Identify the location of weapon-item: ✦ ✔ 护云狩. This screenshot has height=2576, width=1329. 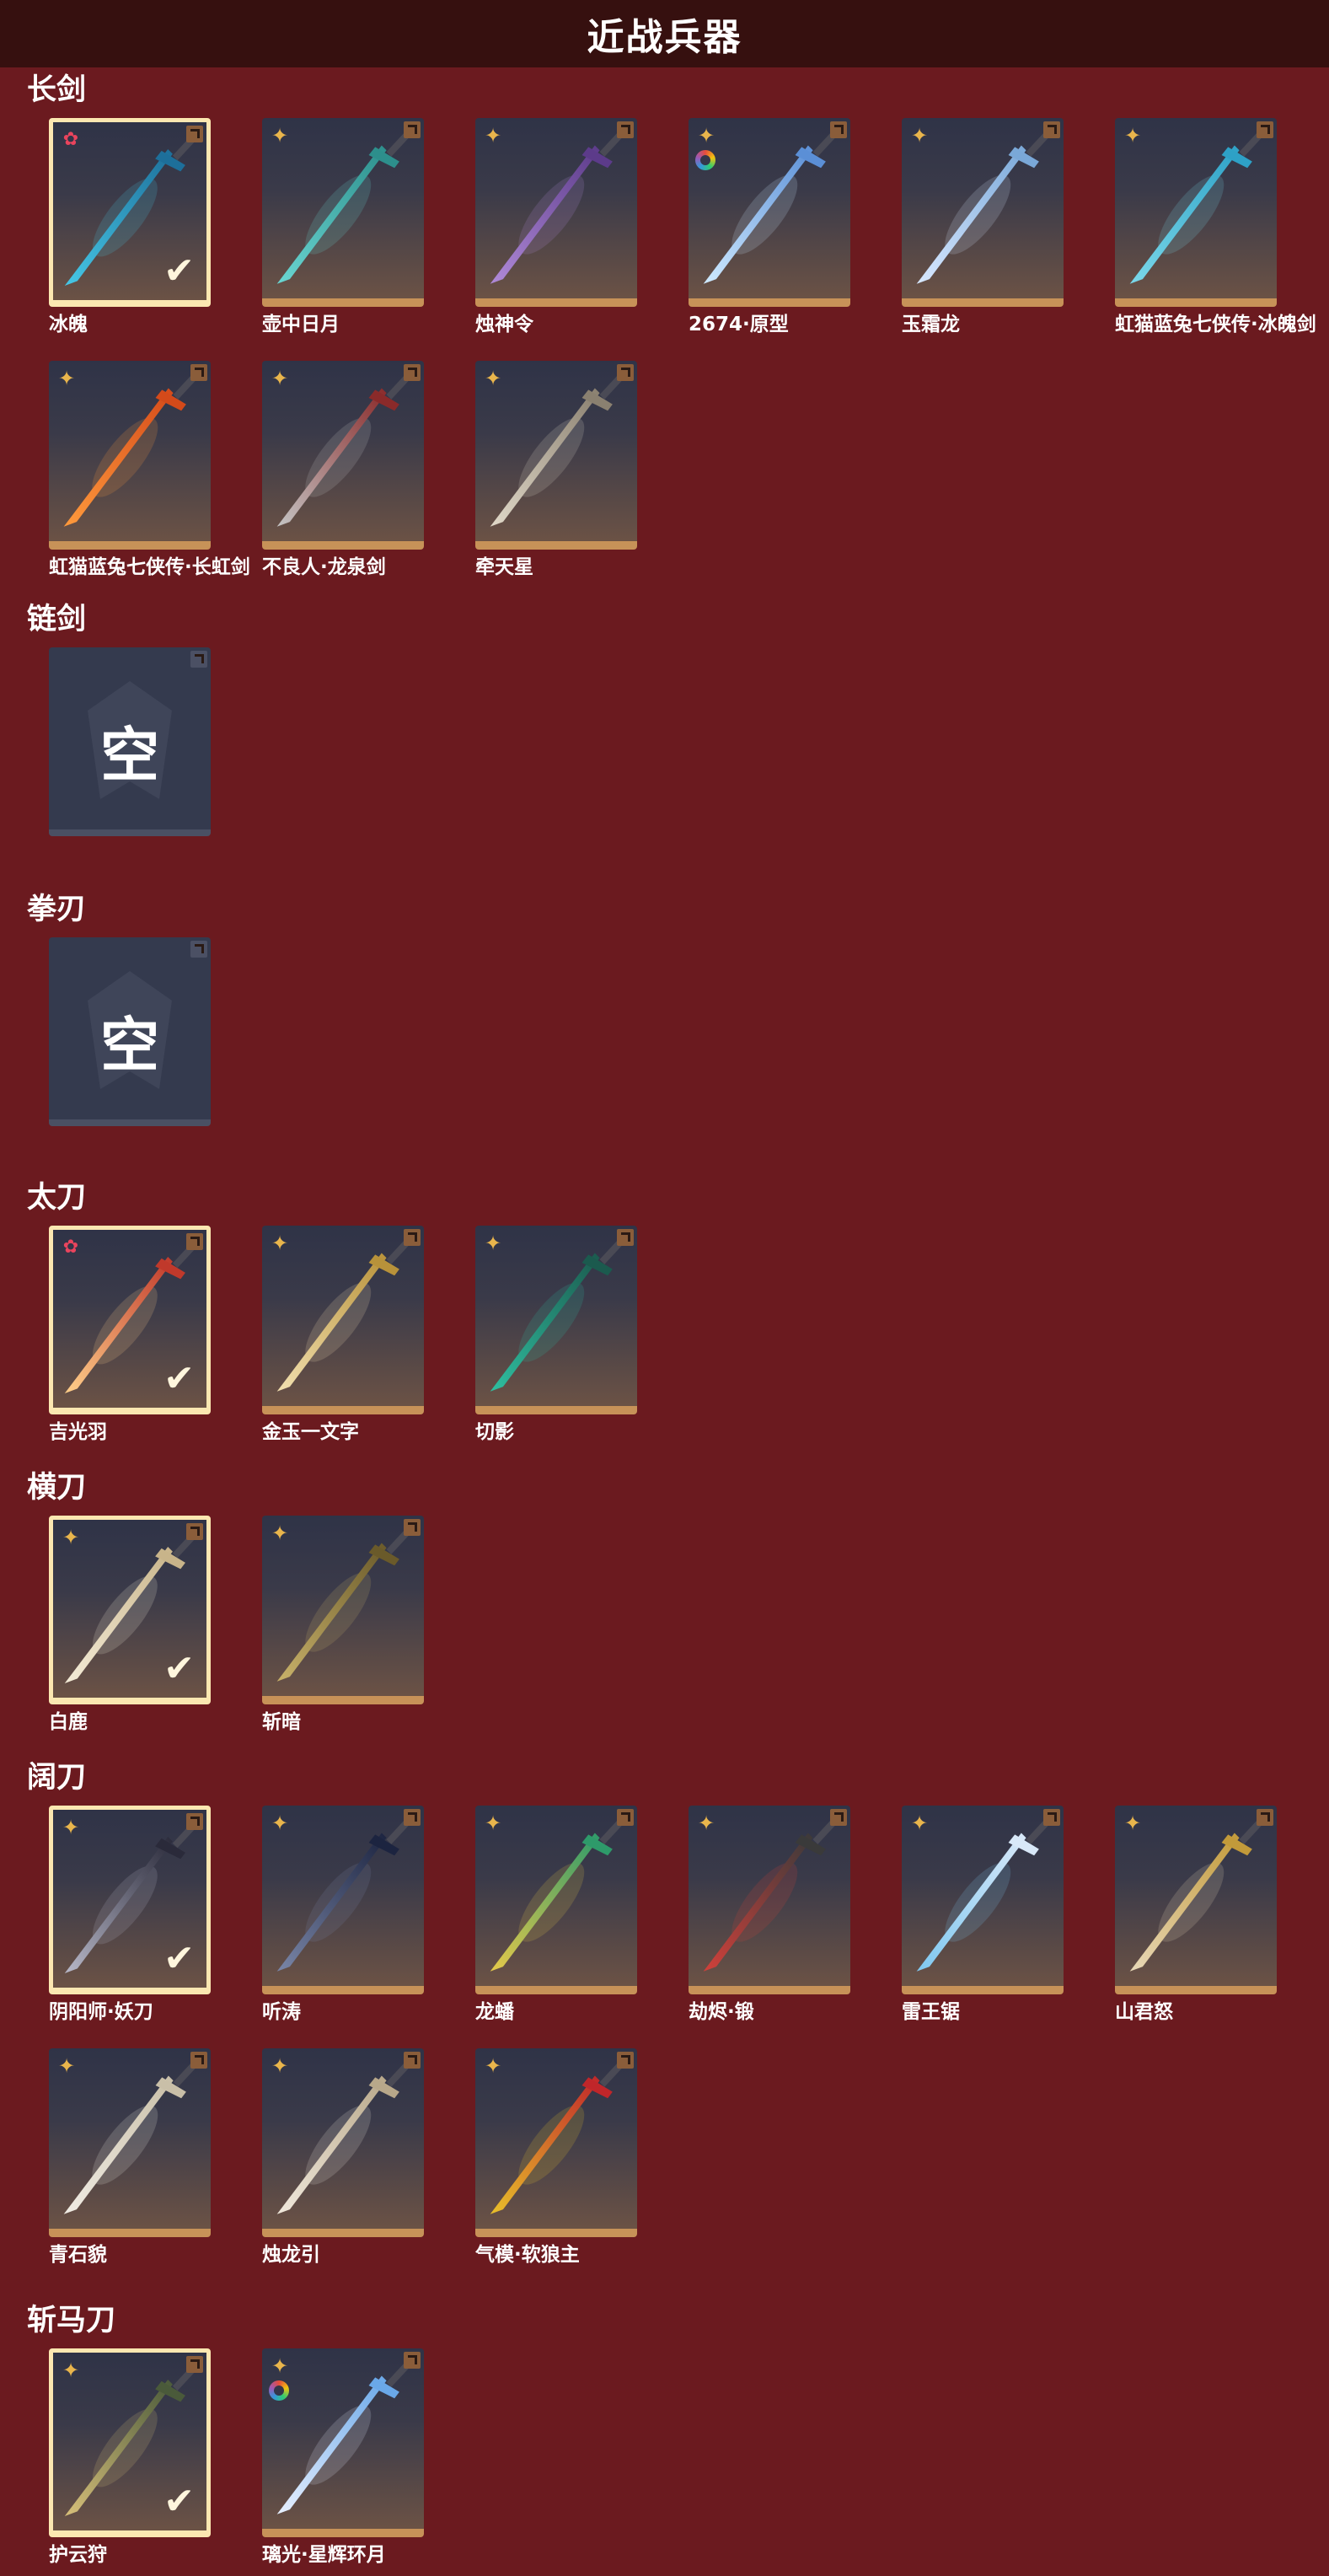
(155, 2458).